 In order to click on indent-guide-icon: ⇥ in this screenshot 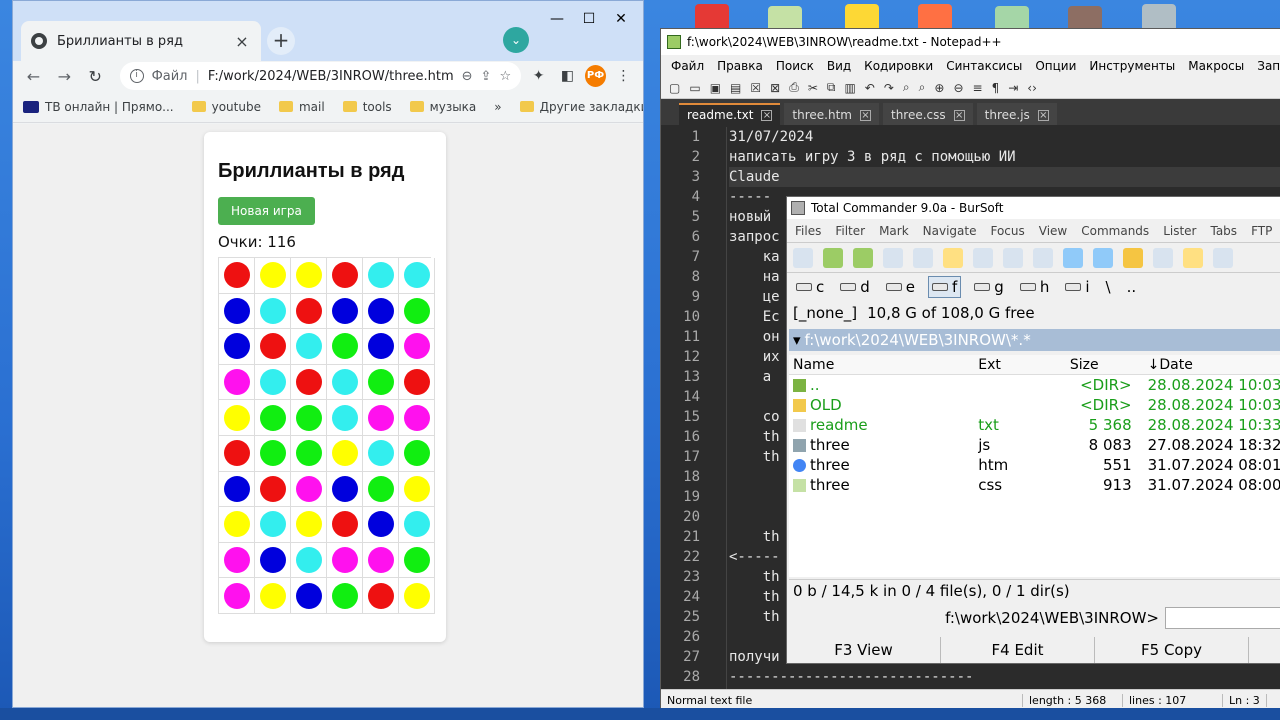, I will do `click(1013, 88)`.